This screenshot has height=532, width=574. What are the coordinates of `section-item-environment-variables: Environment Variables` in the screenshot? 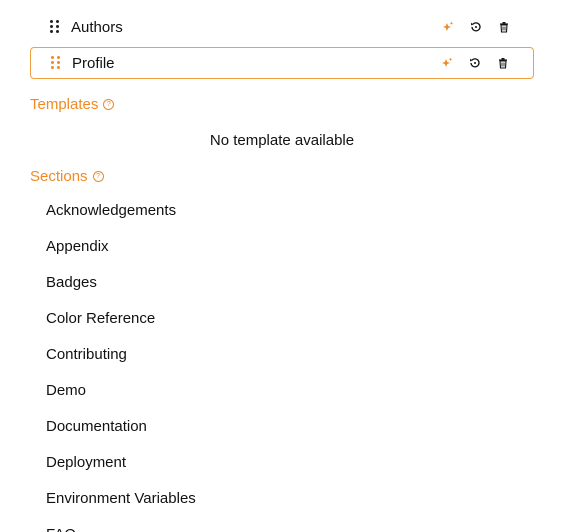 It's located at (121, 499).